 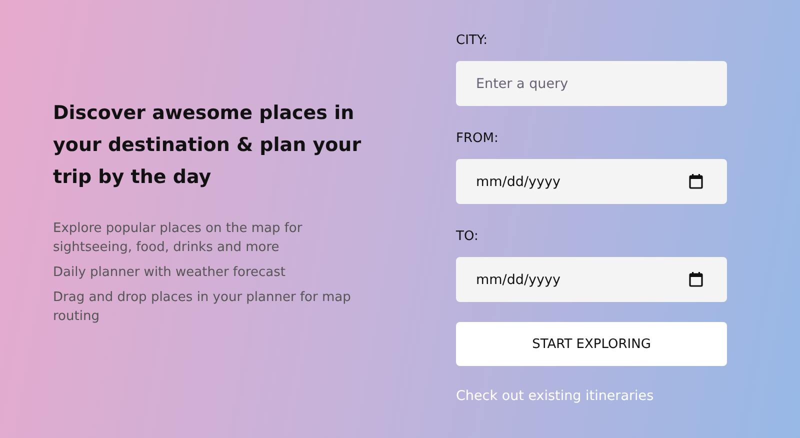 What do you see at coordinates (468, 237) in the screenshot?
I see `field-label: TO:` at bounding box center [468, 237].